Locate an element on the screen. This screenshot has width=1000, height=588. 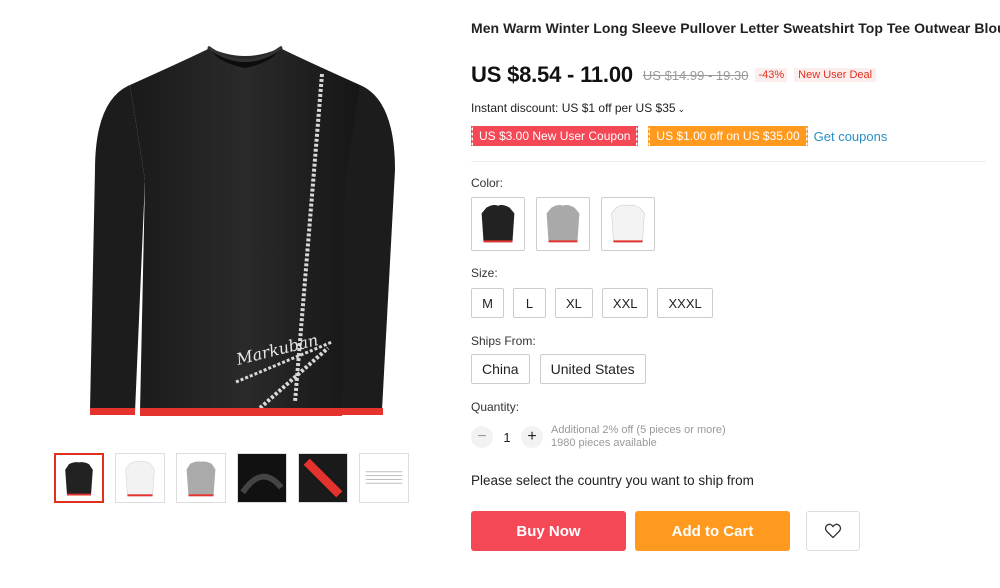
chevron-down-icon: ⌄ is located at coordinates (681, 109).